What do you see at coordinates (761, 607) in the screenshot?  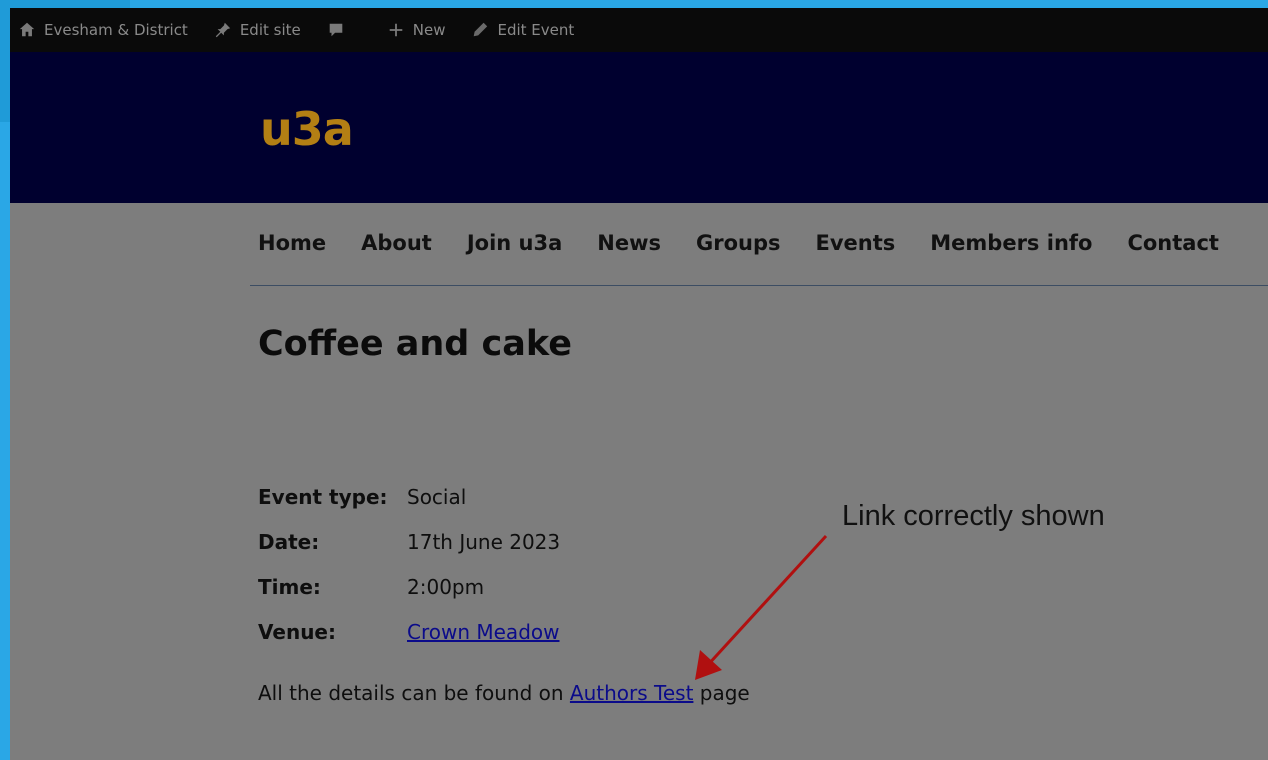 I see `annotation-arrow` at bounding box center [761, 607].